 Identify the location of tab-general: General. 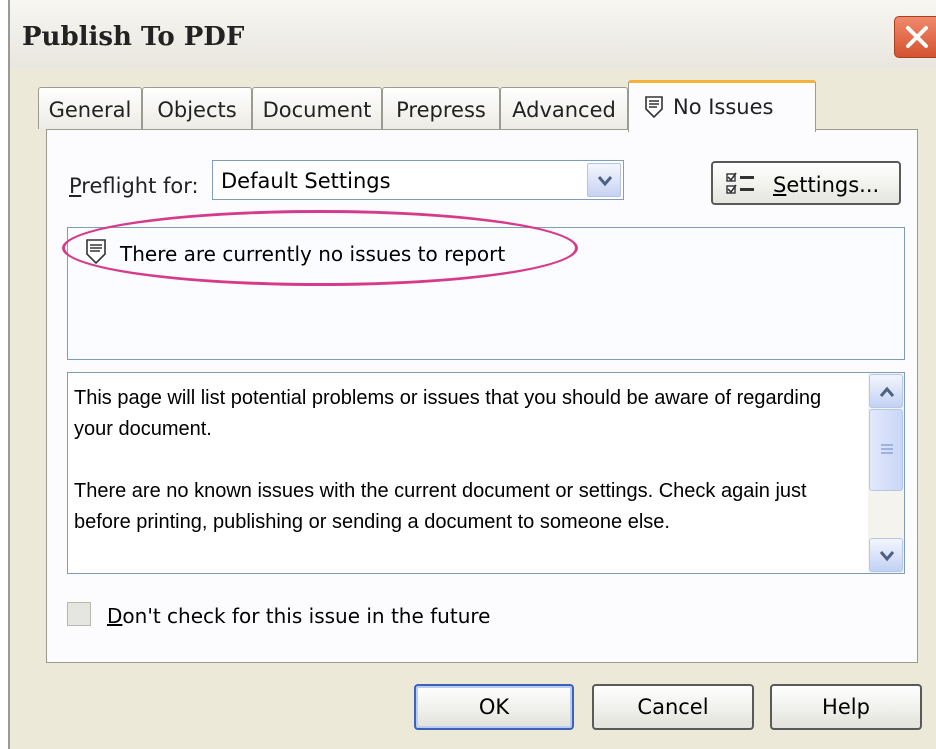
(90, 108).